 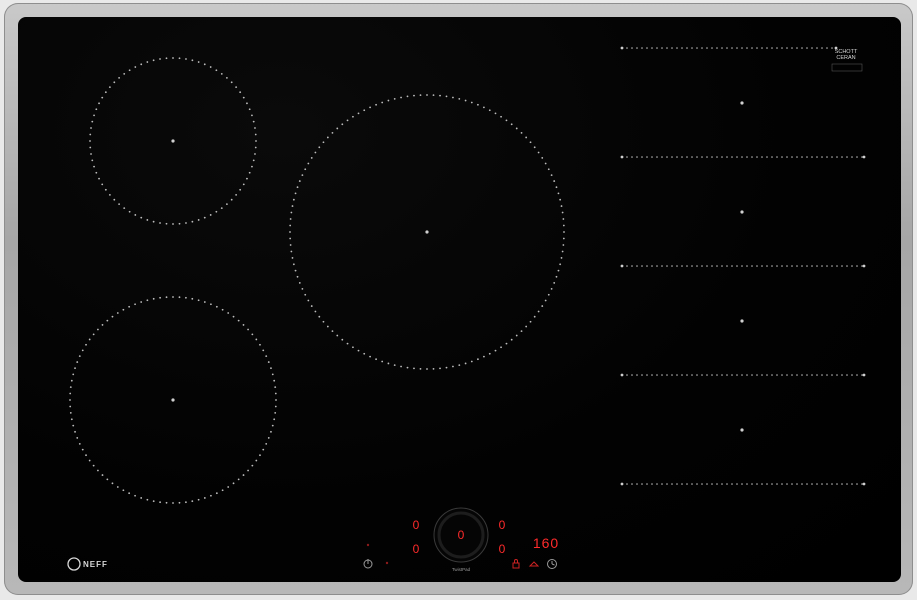 I want to click on timer-display: 160, so click(x=546, y=543).